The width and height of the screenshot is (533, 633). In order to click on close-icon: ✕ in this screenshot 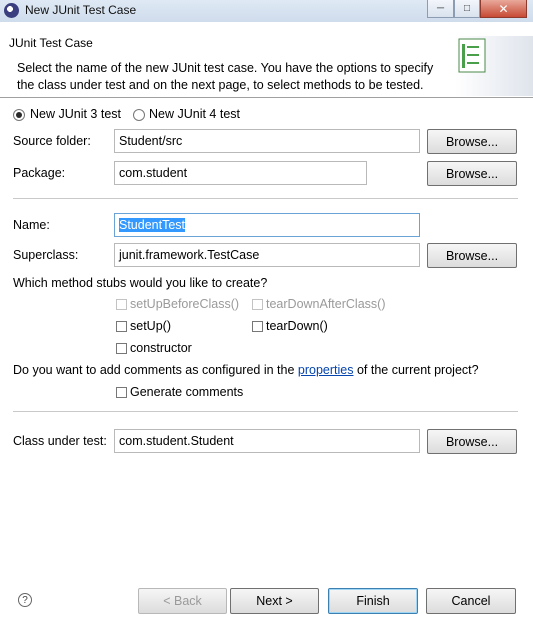, I will do `click(503, 8)`.